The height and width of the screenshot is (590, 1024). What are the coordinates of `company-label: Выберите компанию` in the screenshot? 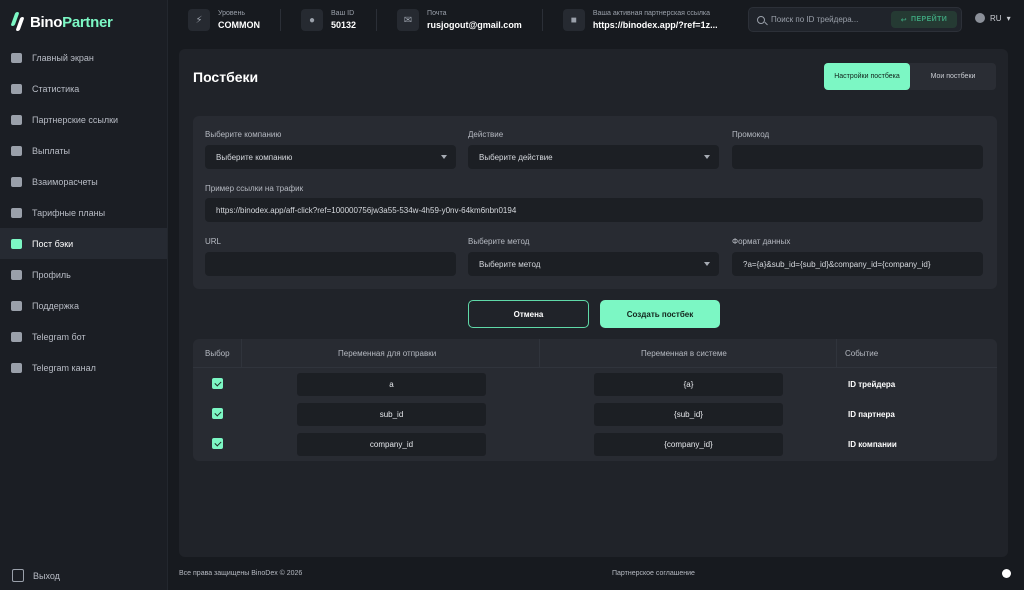 It's located at (243, 134).